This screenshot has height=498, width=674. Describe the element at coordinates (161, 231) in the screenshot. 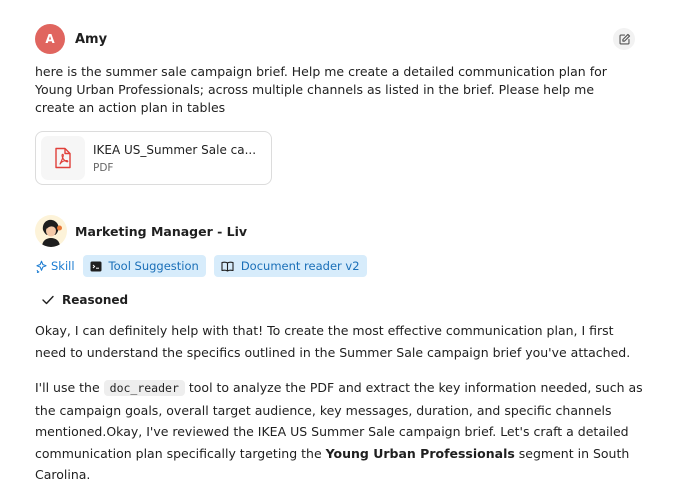

I see `agent-name: Marketing Manager - Liv` at that location.